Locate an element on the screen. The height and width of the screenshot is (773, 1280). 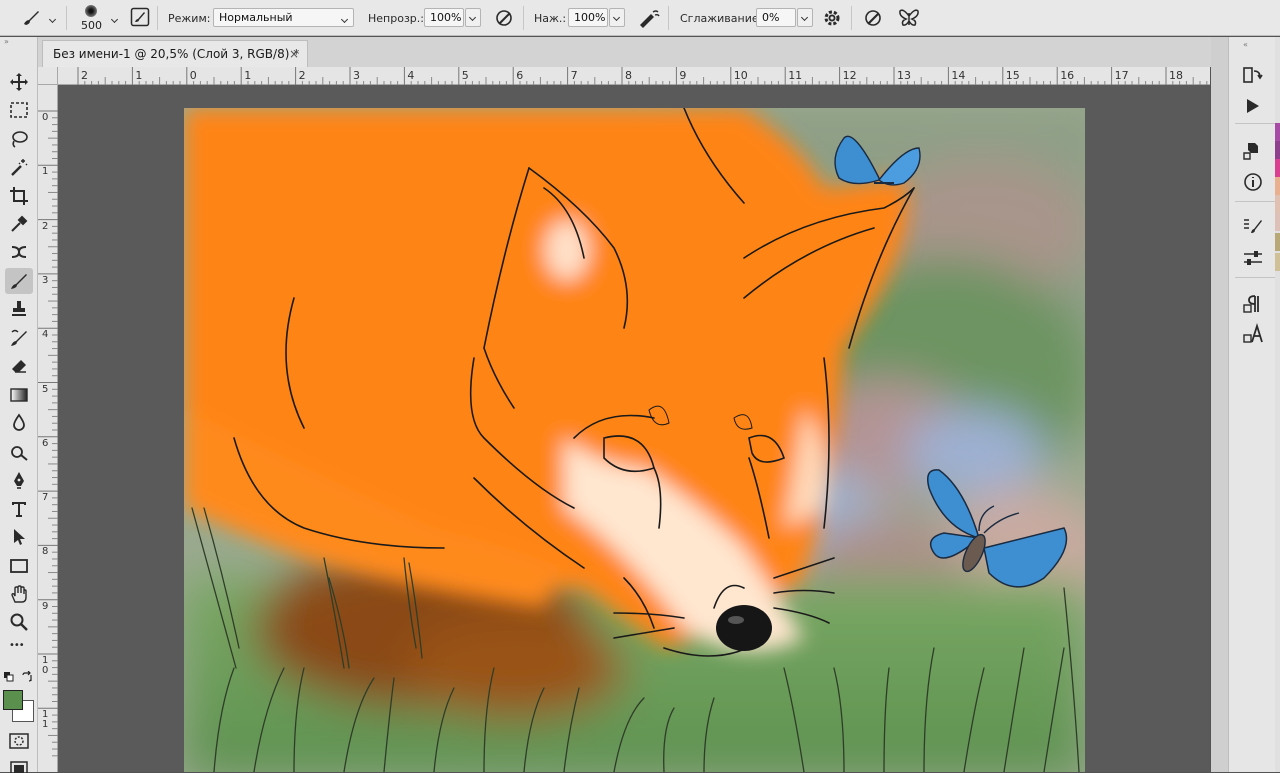
brush-icon is located at coordinates (19, 281).